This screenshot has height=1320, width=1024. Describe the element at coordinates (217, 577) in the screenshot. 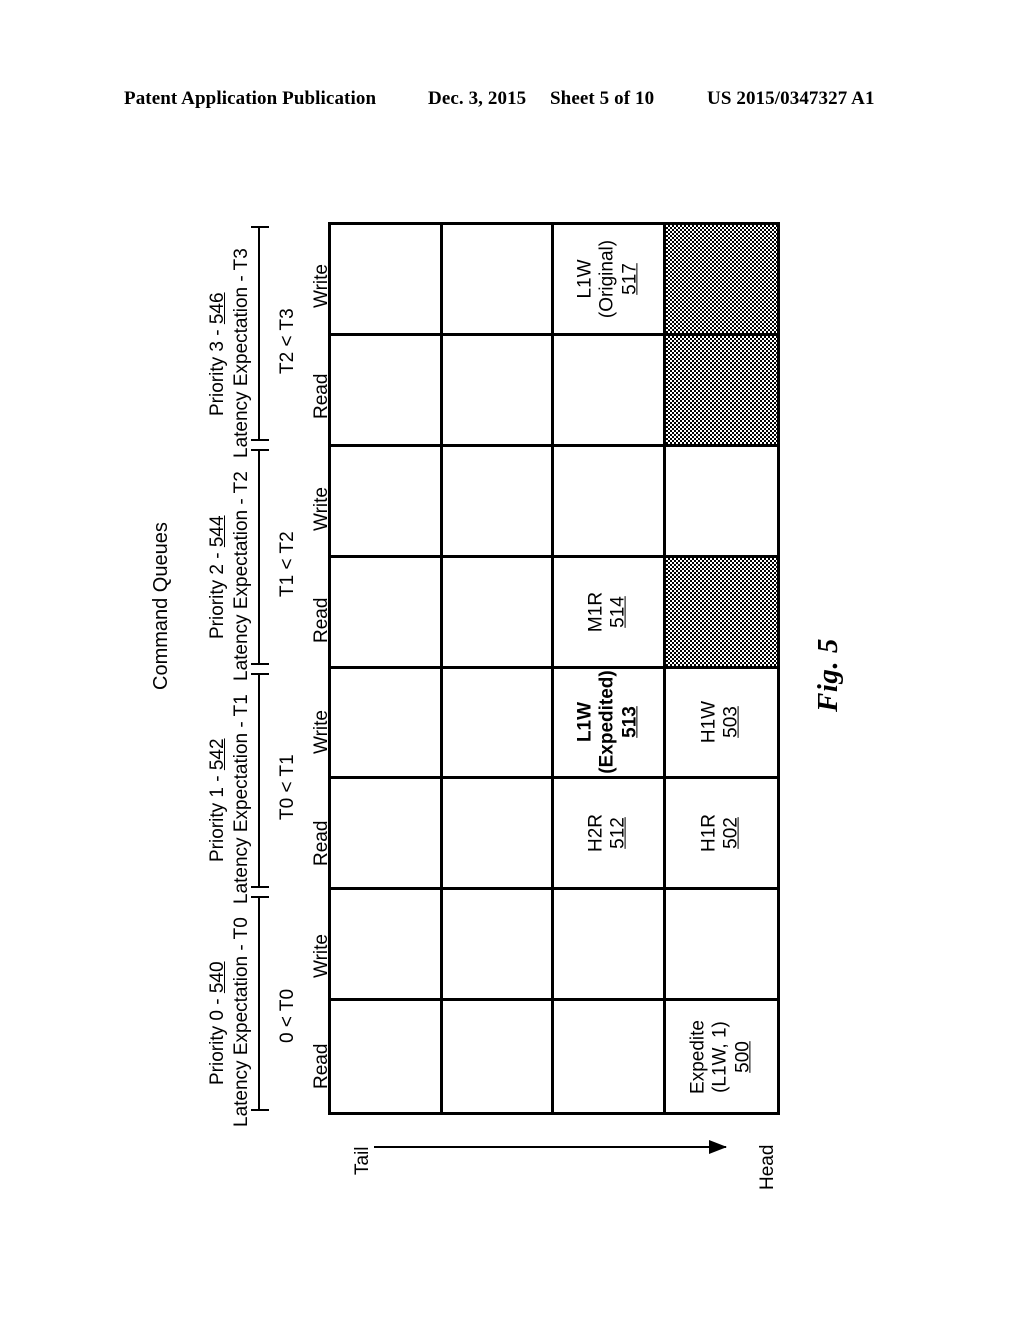

I see `priority-title-1: Priority 2 - 544` at that location.